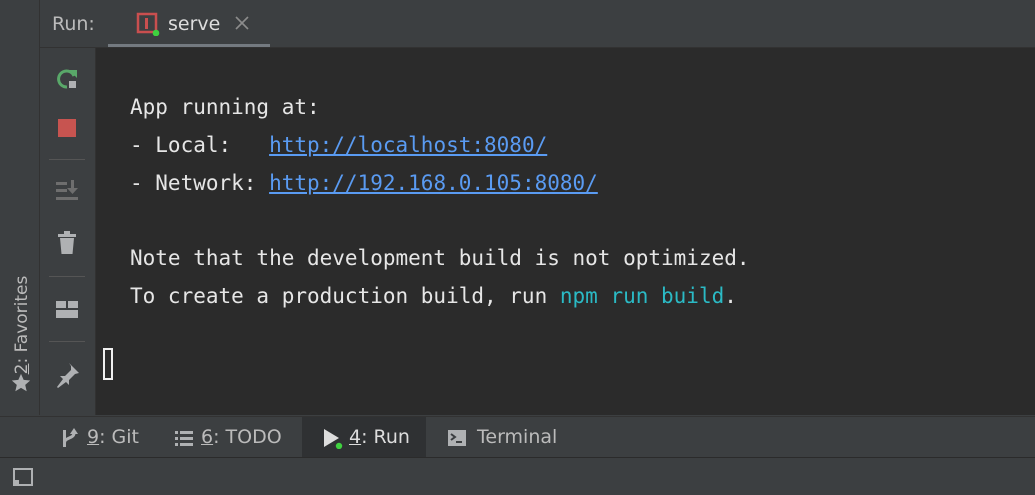 Image resolution: width=1035 pixels, height=495 pixels. I want to click on favorites-tab-text: : Favorites, so click(22, 319).